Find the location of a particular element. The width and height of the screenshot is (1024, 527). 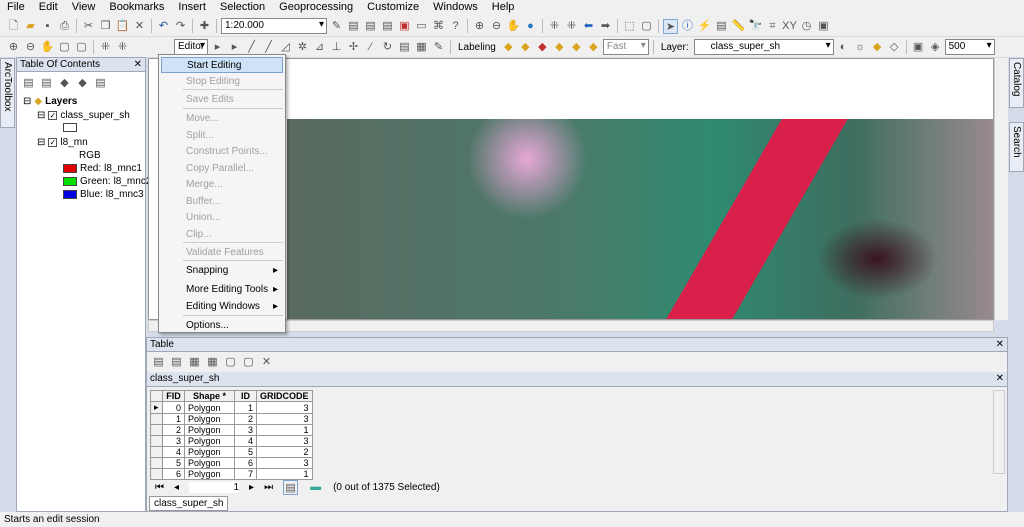

toc-window-icon: ▤ is located at coordinates (353, 26).